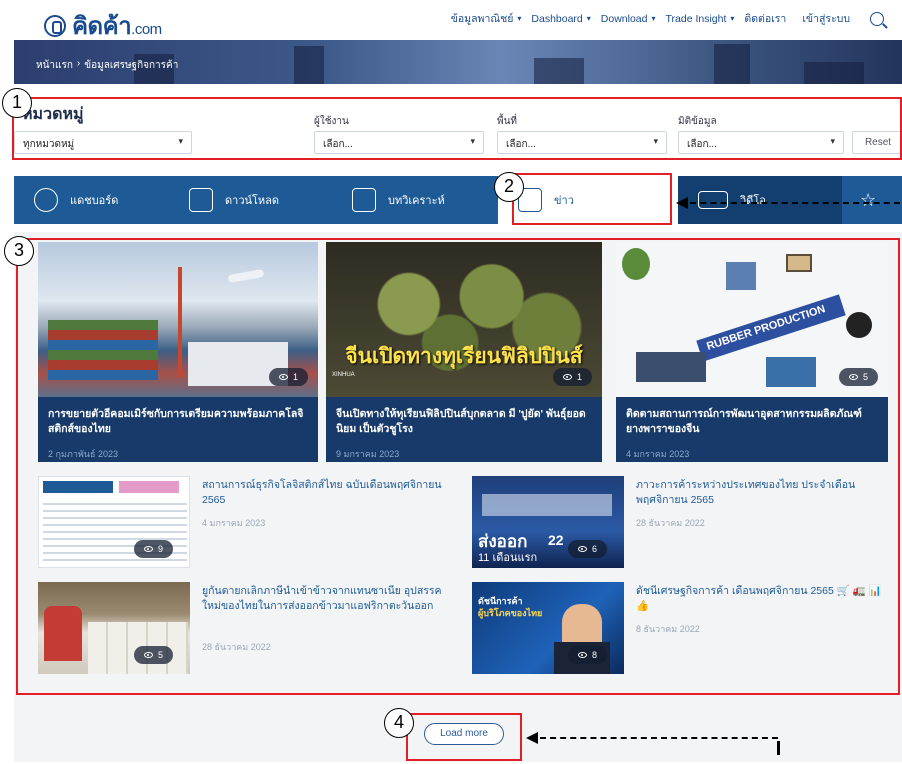 The height and width of the screenshot is (764, 902). I want to click on nav-dashboard: Dashboard ▾, so click(560, 19).